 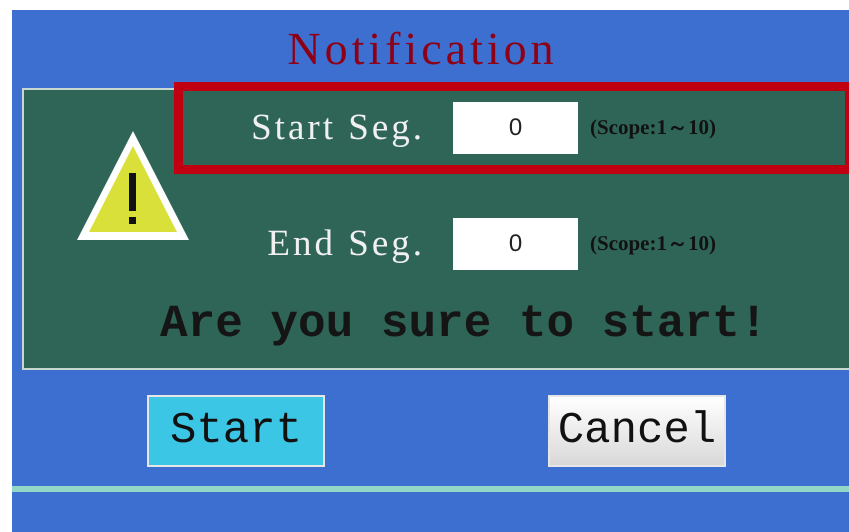 What do you see at coordinates (464, 324) in the screenshot?
I see `confirm-message: Are you sure to start!` at bounding box center [464, 324].